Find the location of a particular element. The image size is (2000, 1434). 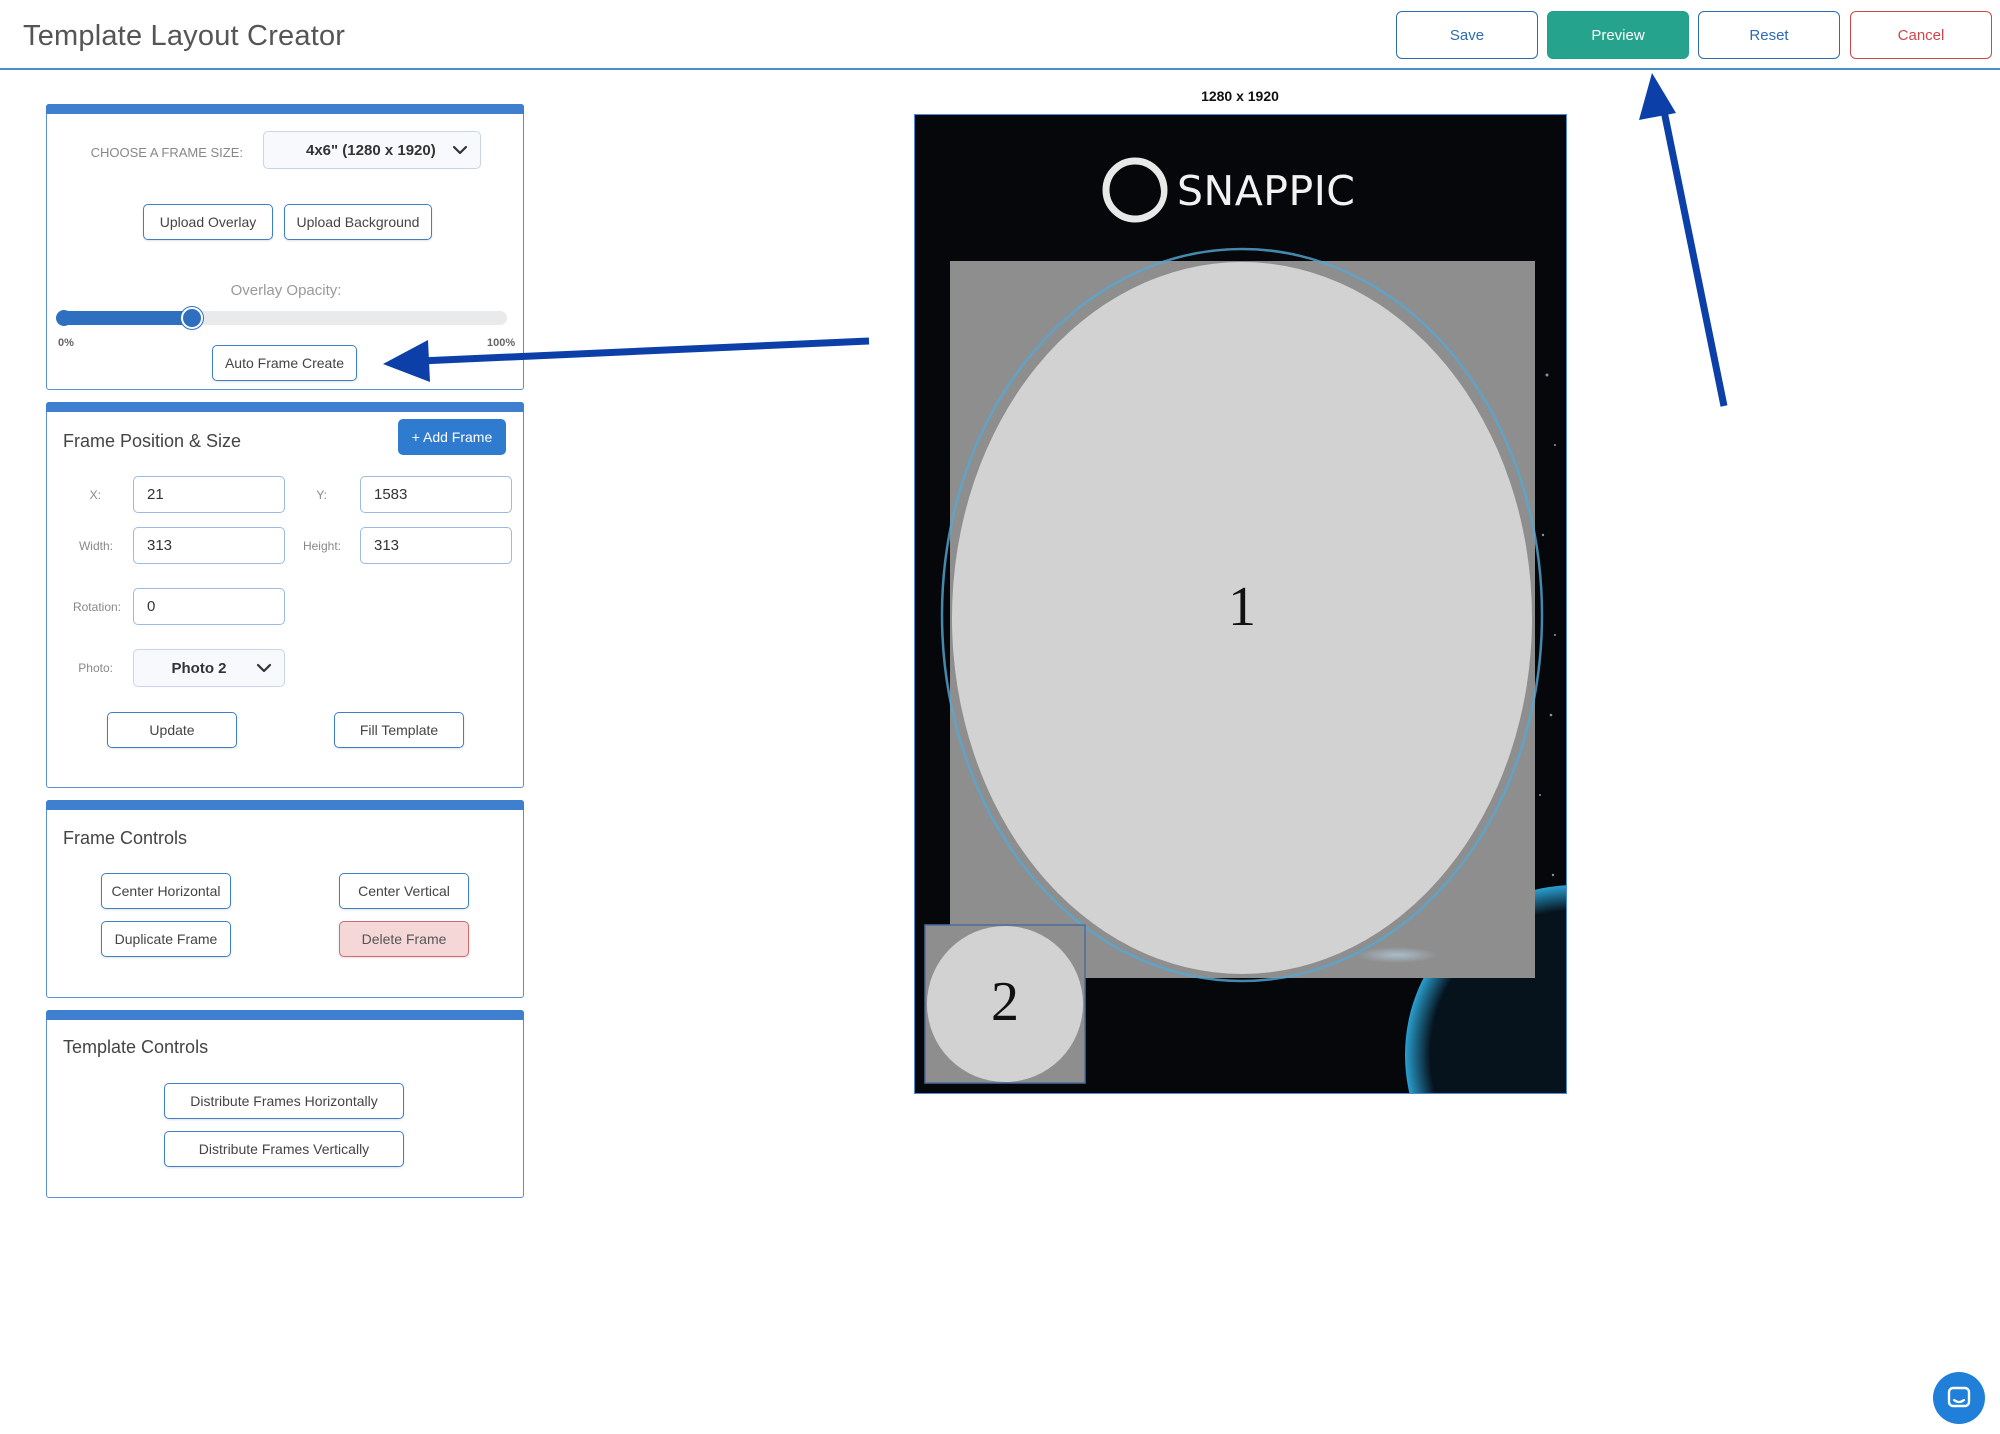

y-input: 1583 is located at coordinates (436, 494).